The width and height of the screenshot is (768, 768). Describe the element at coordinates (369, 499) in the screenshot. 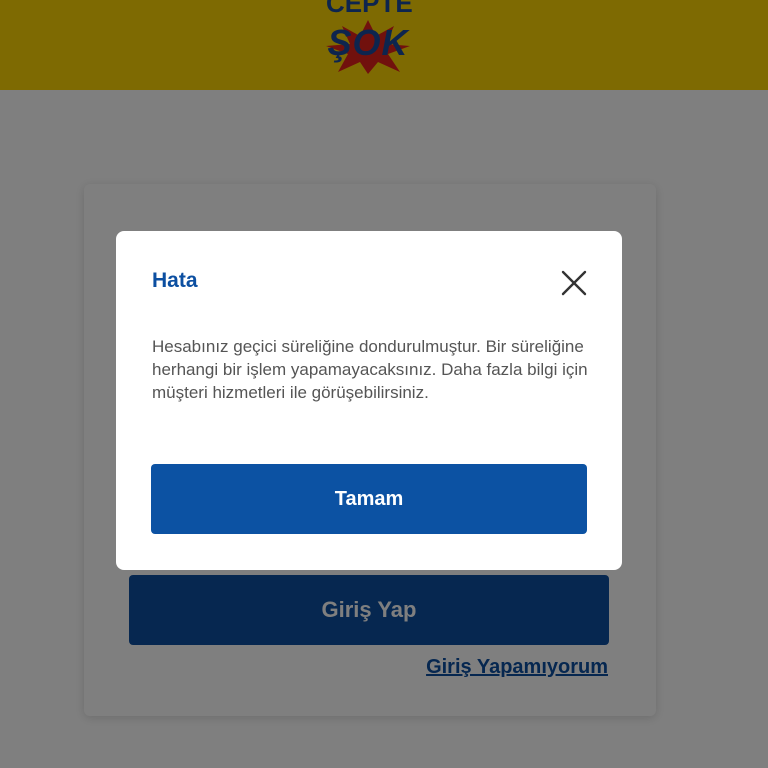

I see `ok-button: Tamam` at that location.